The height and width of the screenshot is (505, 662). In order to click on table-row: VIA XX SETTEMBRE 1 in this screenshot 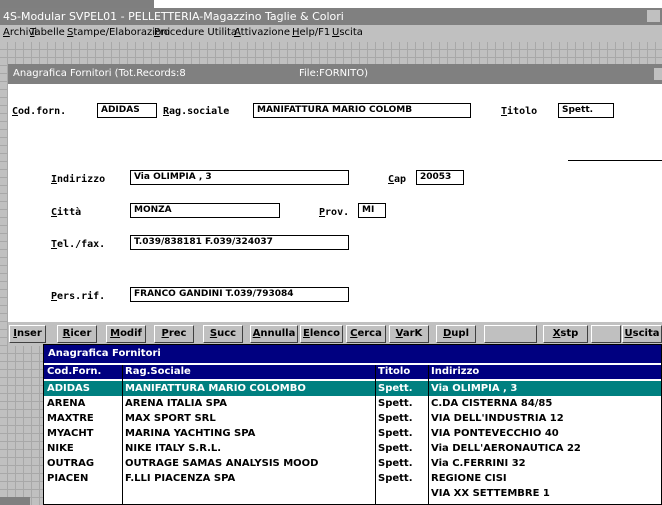, I will do `click(352, 493)`.